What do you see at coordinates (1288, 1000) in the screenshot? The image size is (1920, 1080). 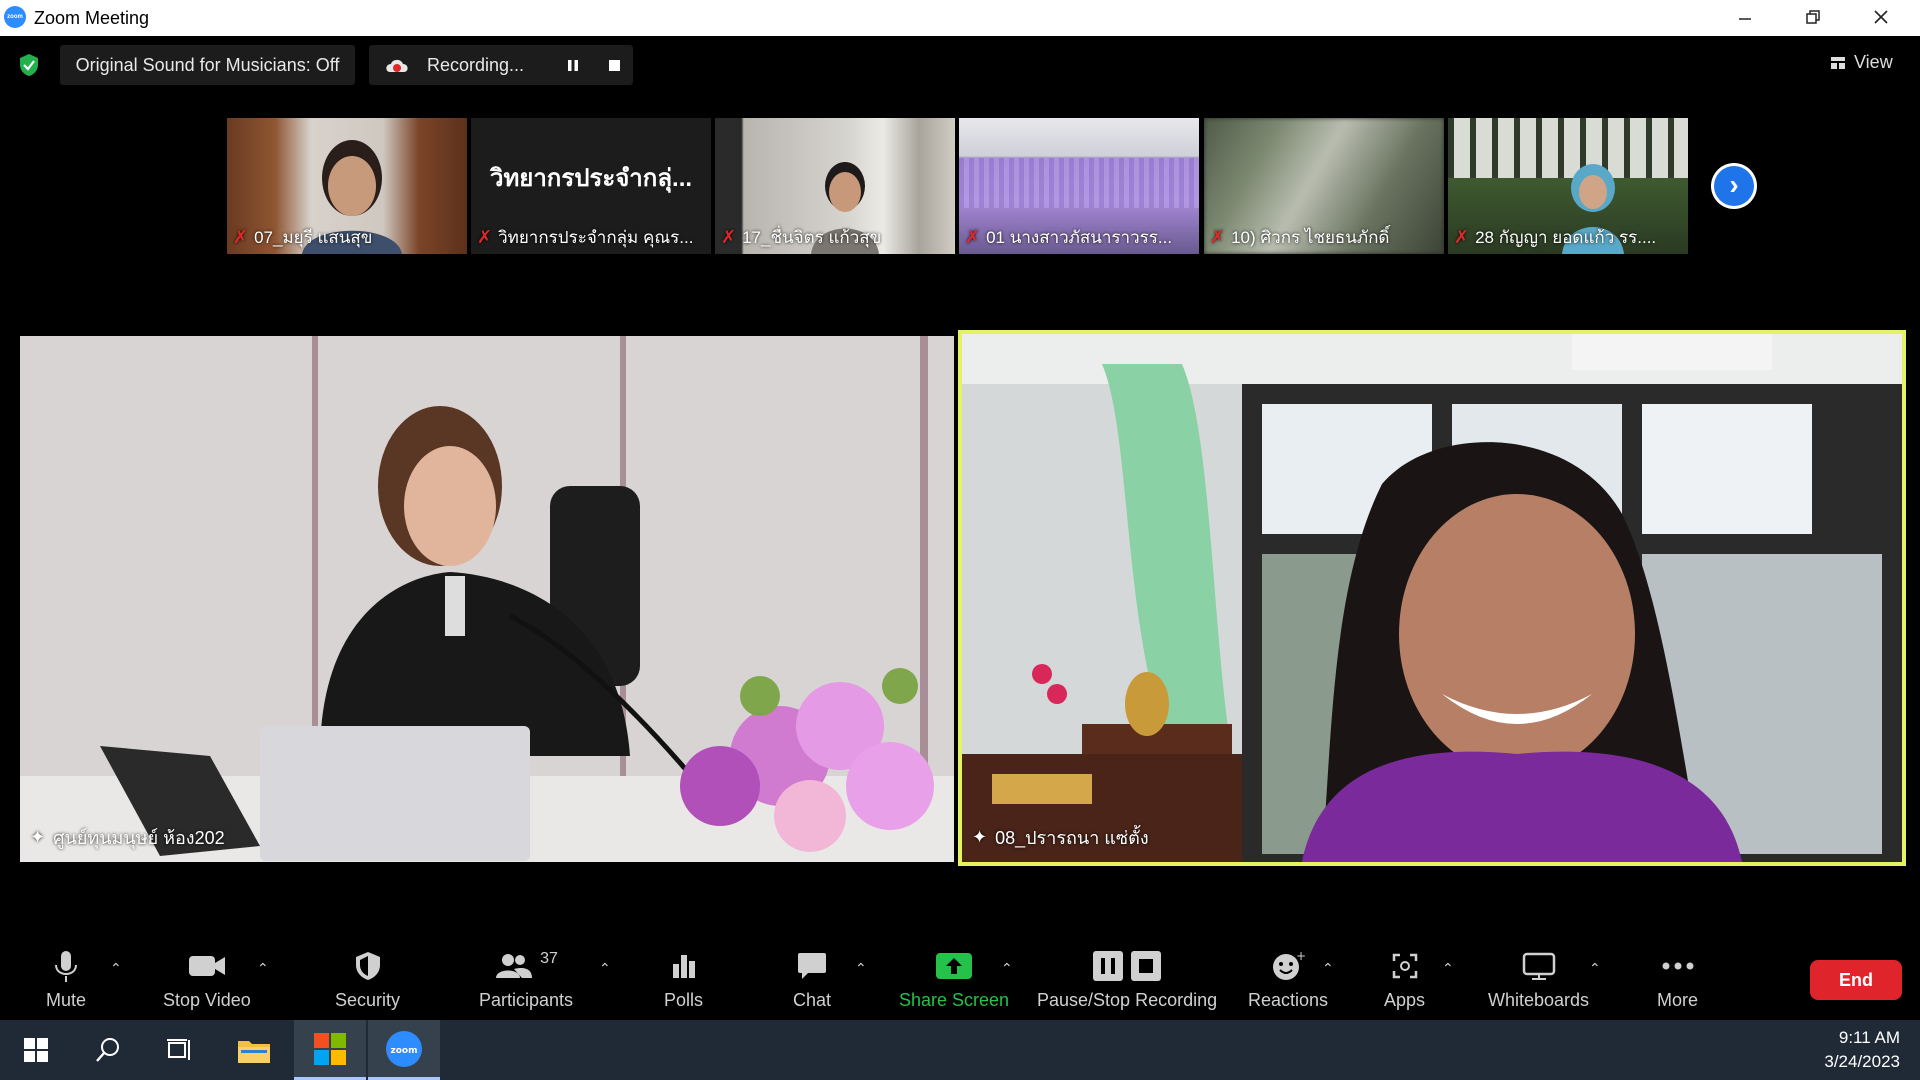 I see `reactions-label: Reactions` at bounding box center [1288, 1000].